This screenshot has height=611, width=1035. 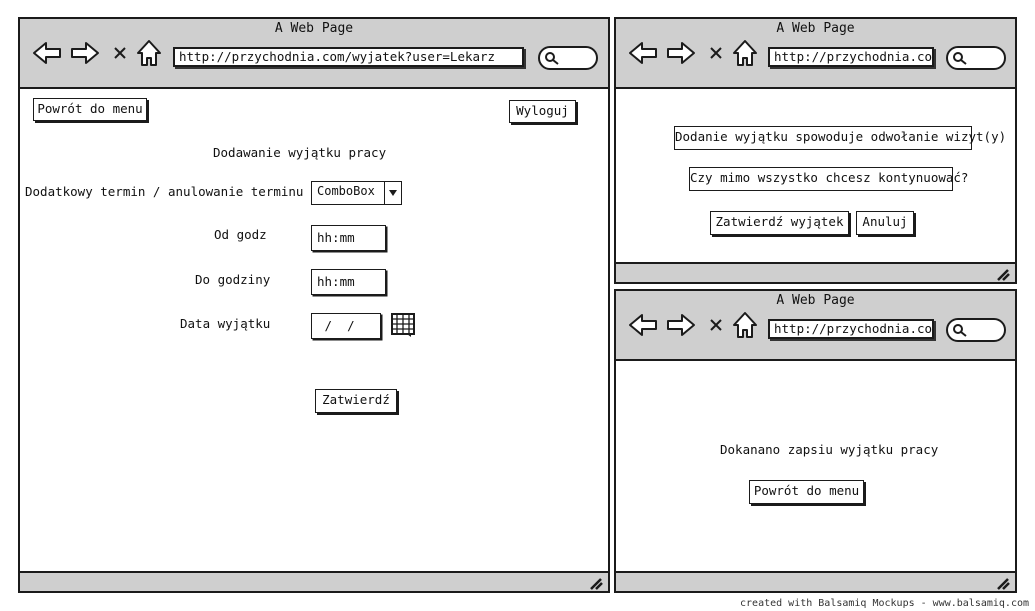 I want to click on from-hour-label: Od godz, so click(x=240, y=234).